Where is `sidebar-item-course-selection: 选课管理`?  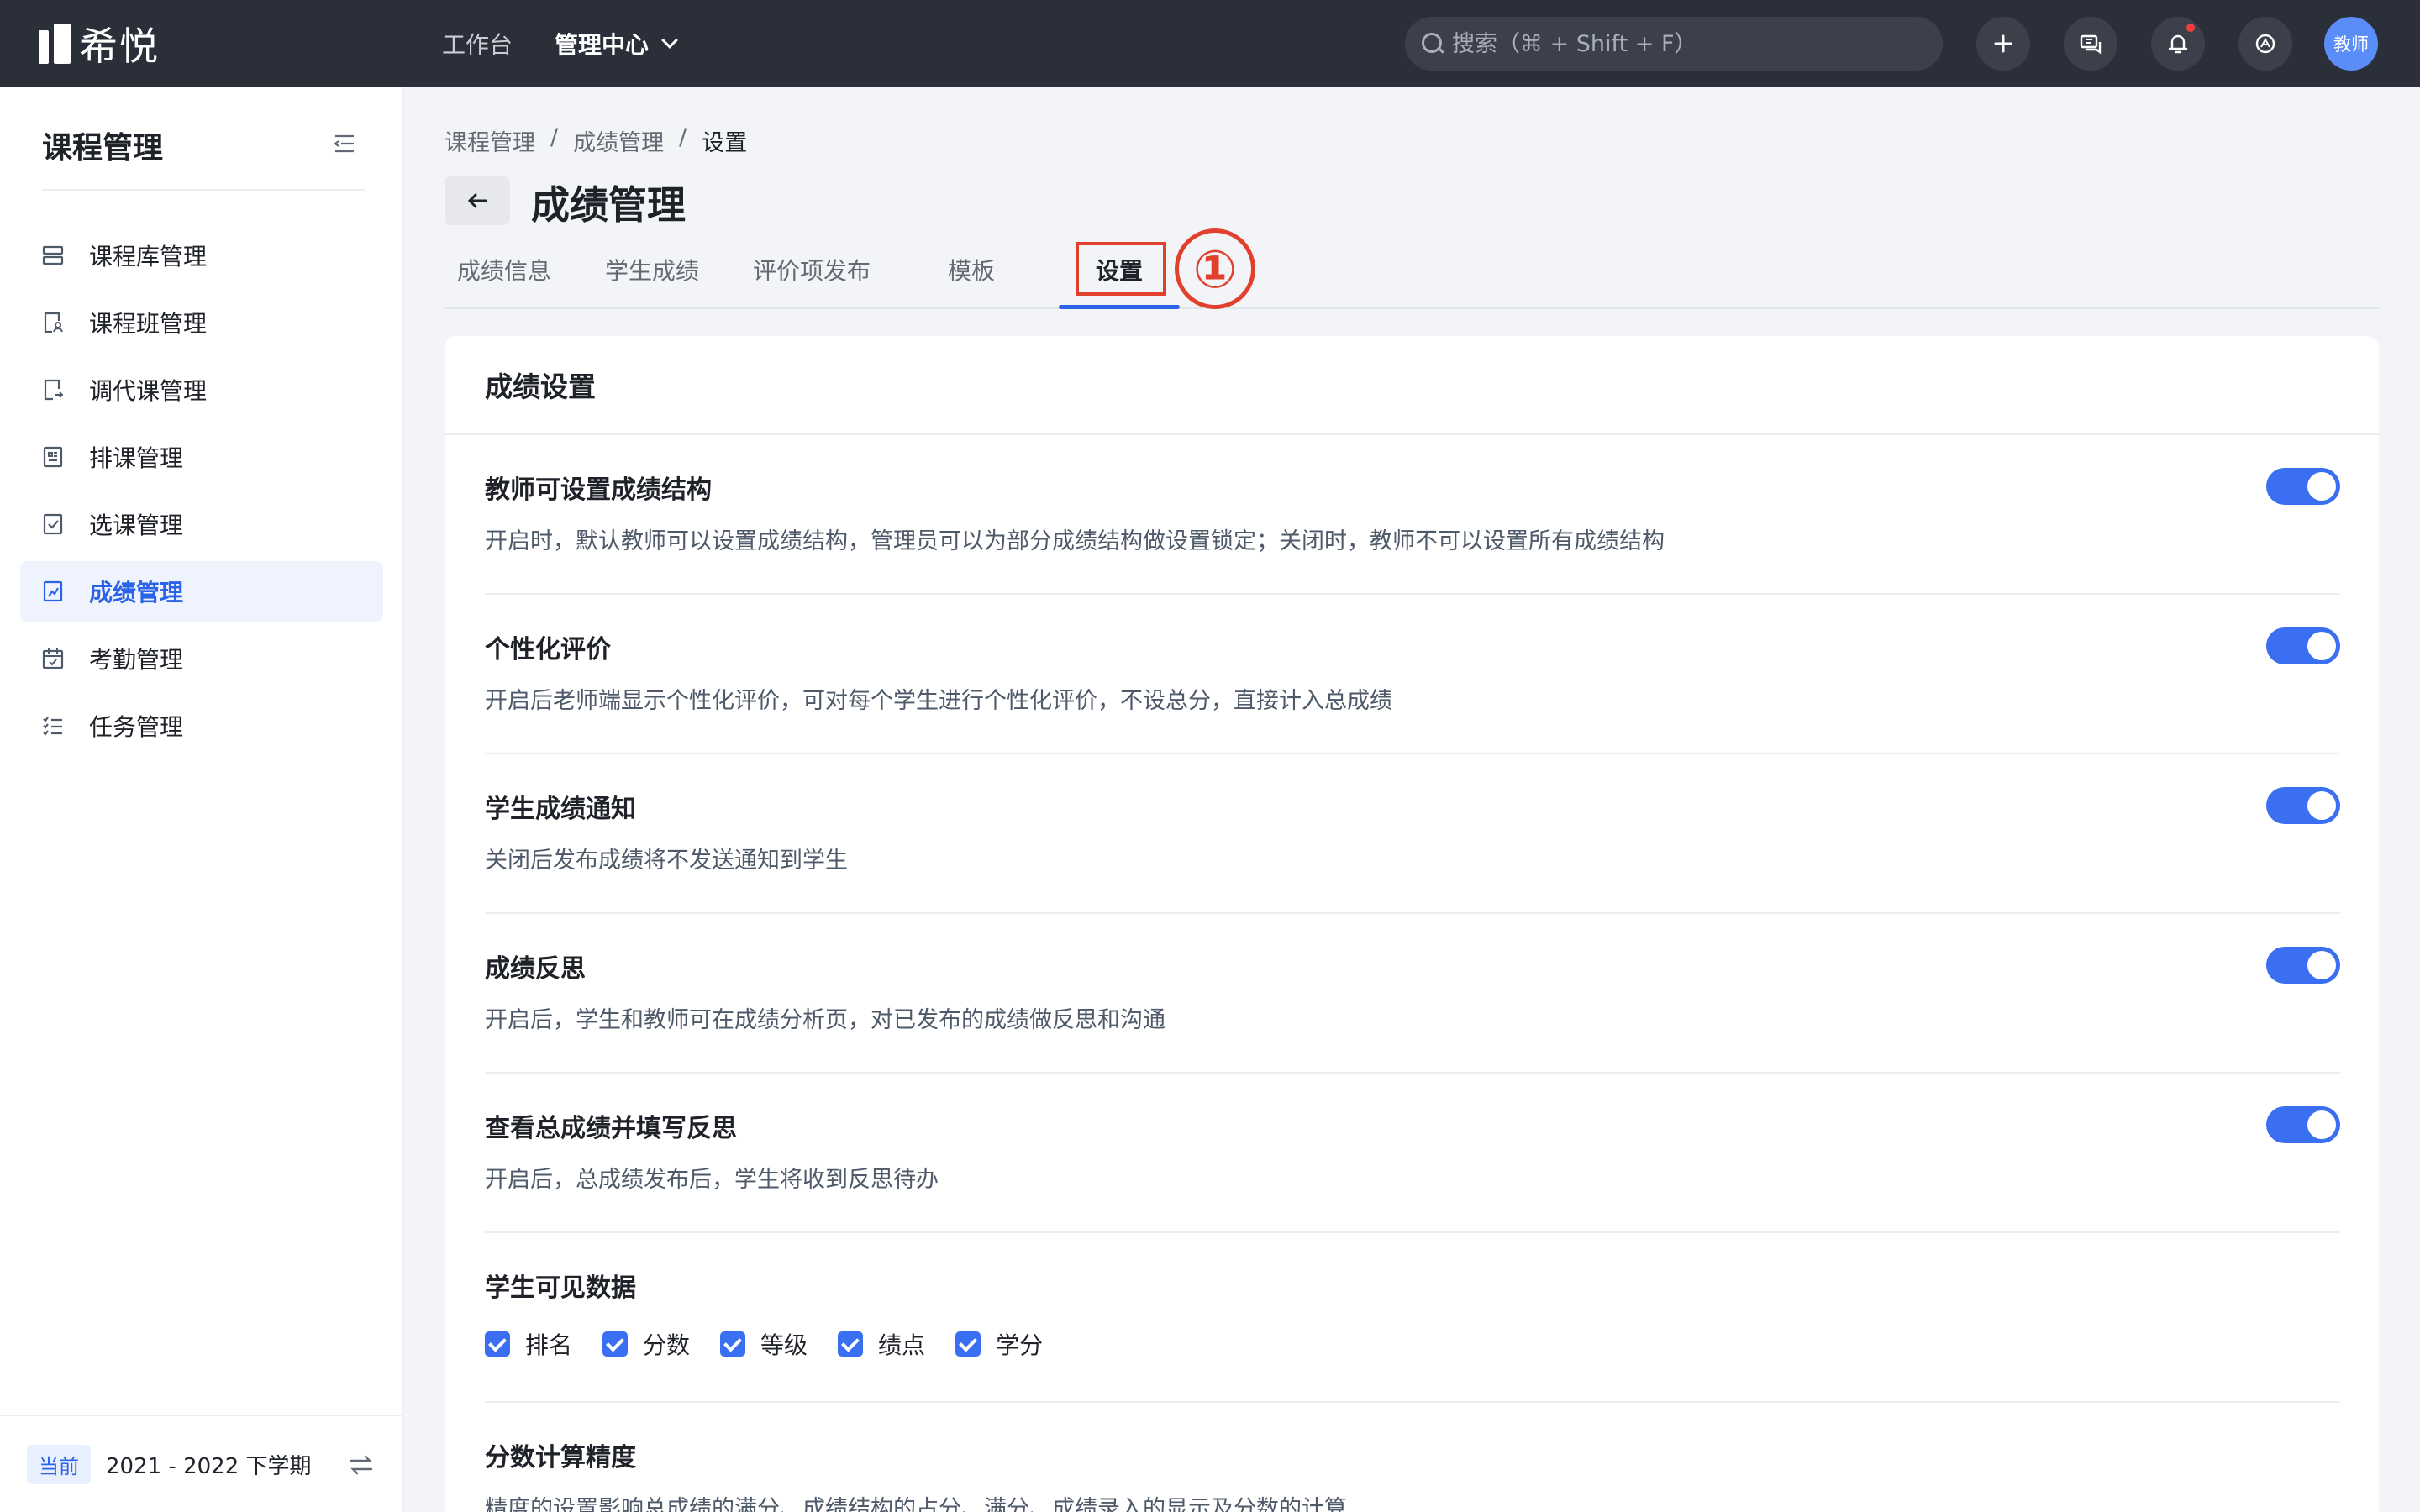 sidebar-item-course-selection: 选课管理 is located at coordinates (202, 524).